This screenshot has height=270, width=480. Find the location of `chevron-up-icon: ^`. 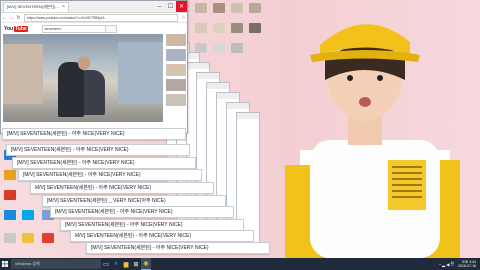

chevron-up-icon: ^ is located at coordinates (440, 264).